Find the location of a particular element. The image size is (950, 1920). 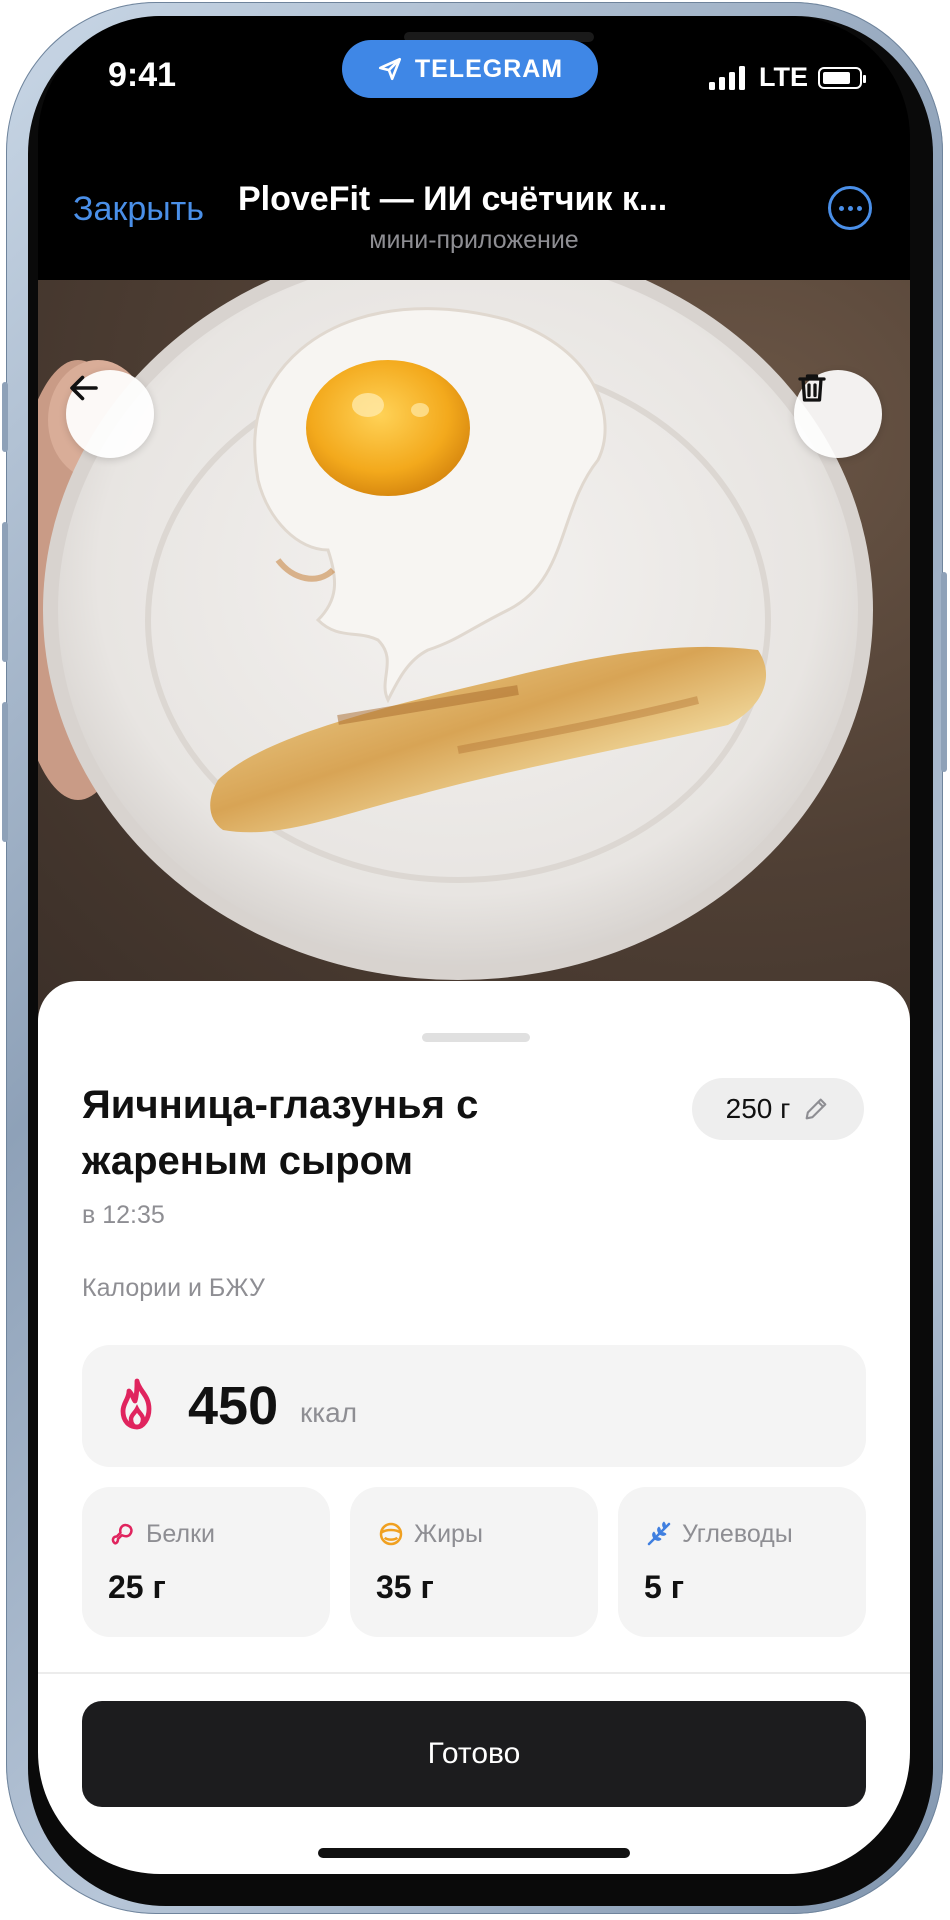

protein-label: Белки is located at coordinates (180, 1533).